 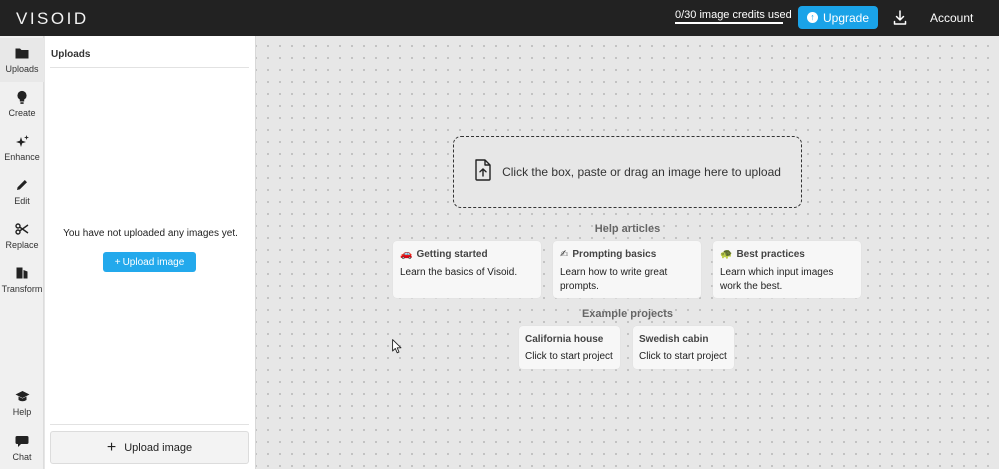 I want to click on card-title-text: Prompting basics, so click(x=614, y=254).